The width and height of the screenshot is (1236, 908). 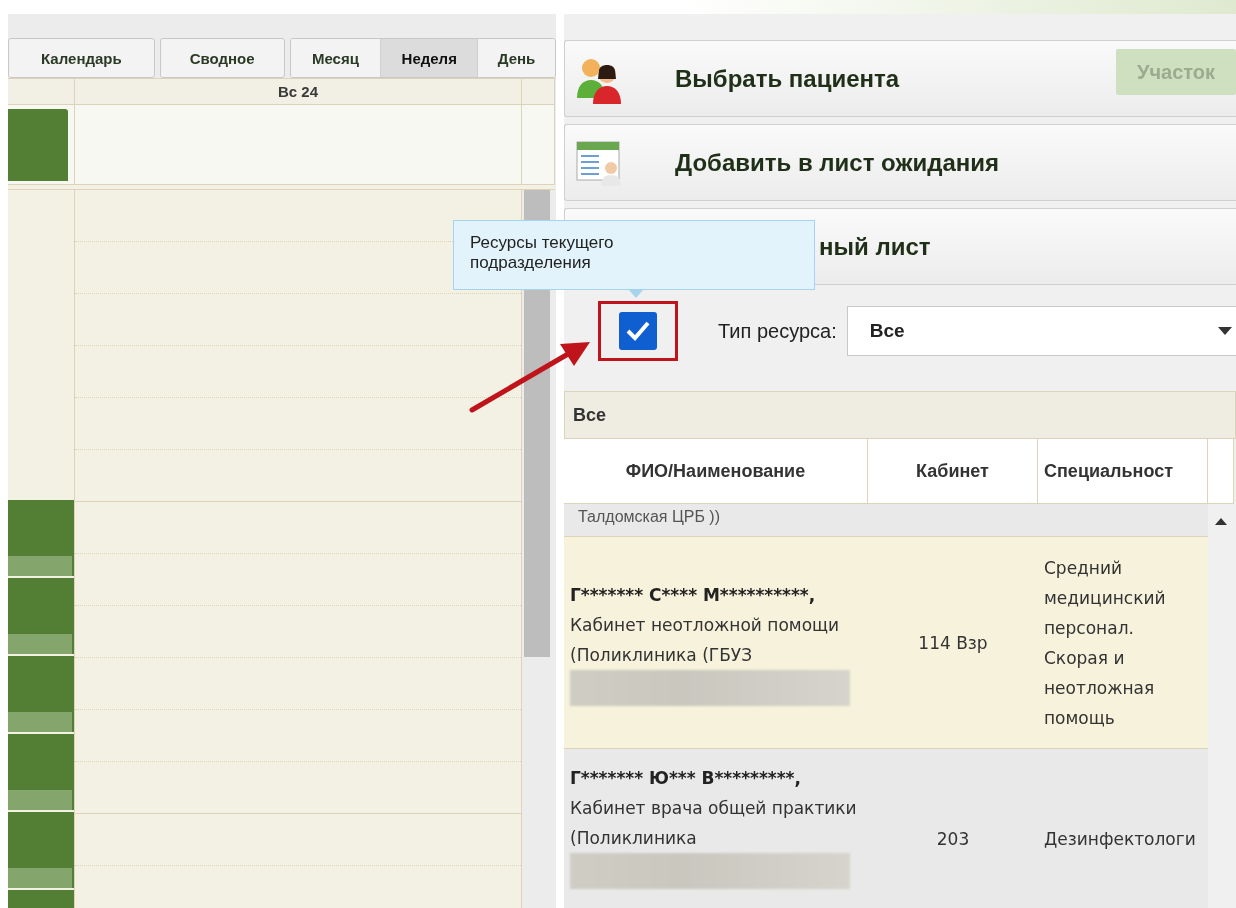 I want to click on column-header: Кабинет, so click(x=953, y=471).